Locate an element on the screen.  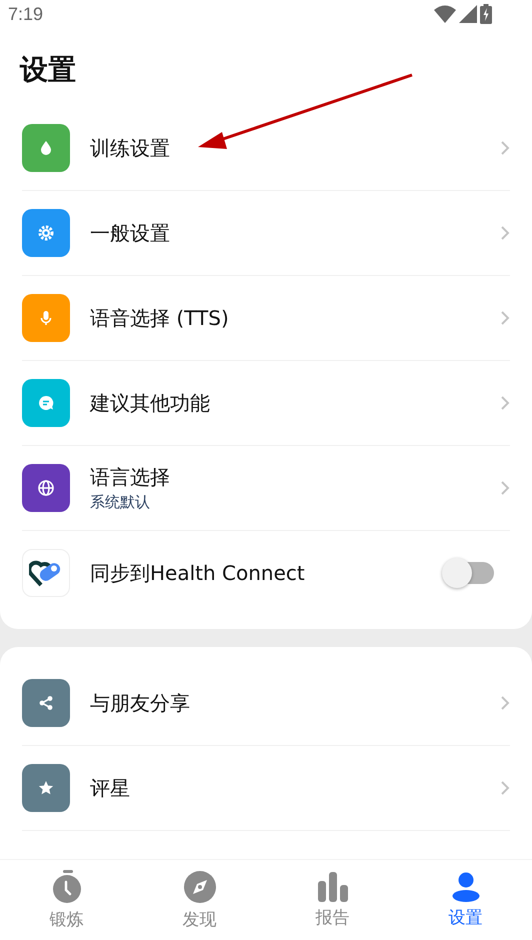
item-subtitle: 系统默认 is located at coordinates (120, 502).